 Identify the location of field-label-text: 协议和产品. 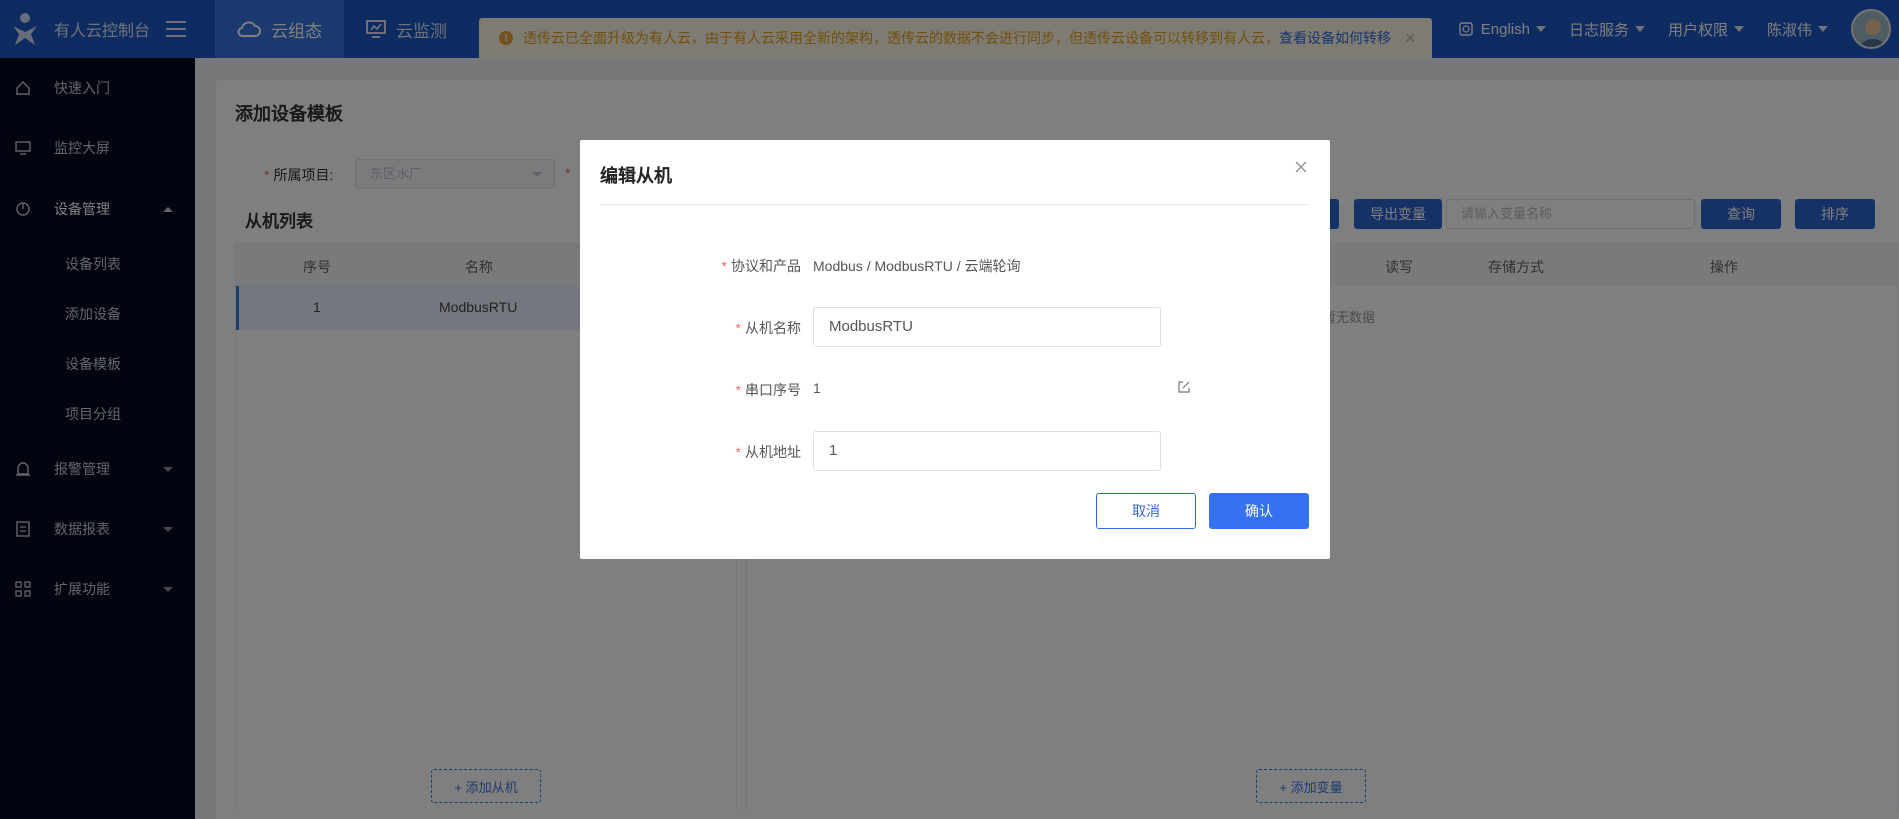
(766, 266).